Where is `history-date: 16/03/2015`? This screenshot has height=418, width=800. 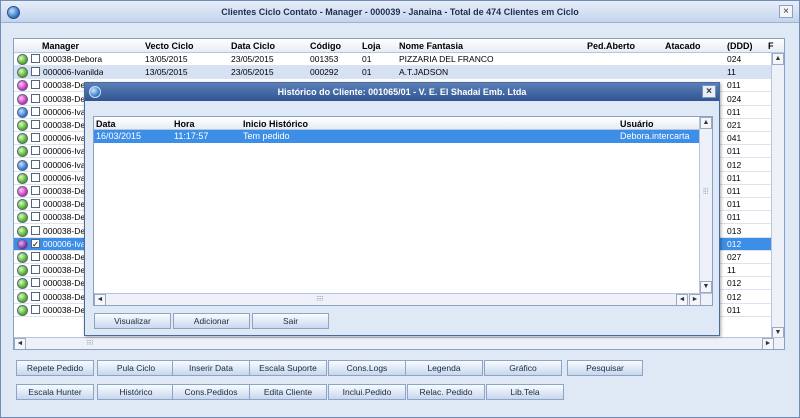
history-date: 16/03/2015 is located at coordinates (119, 136).